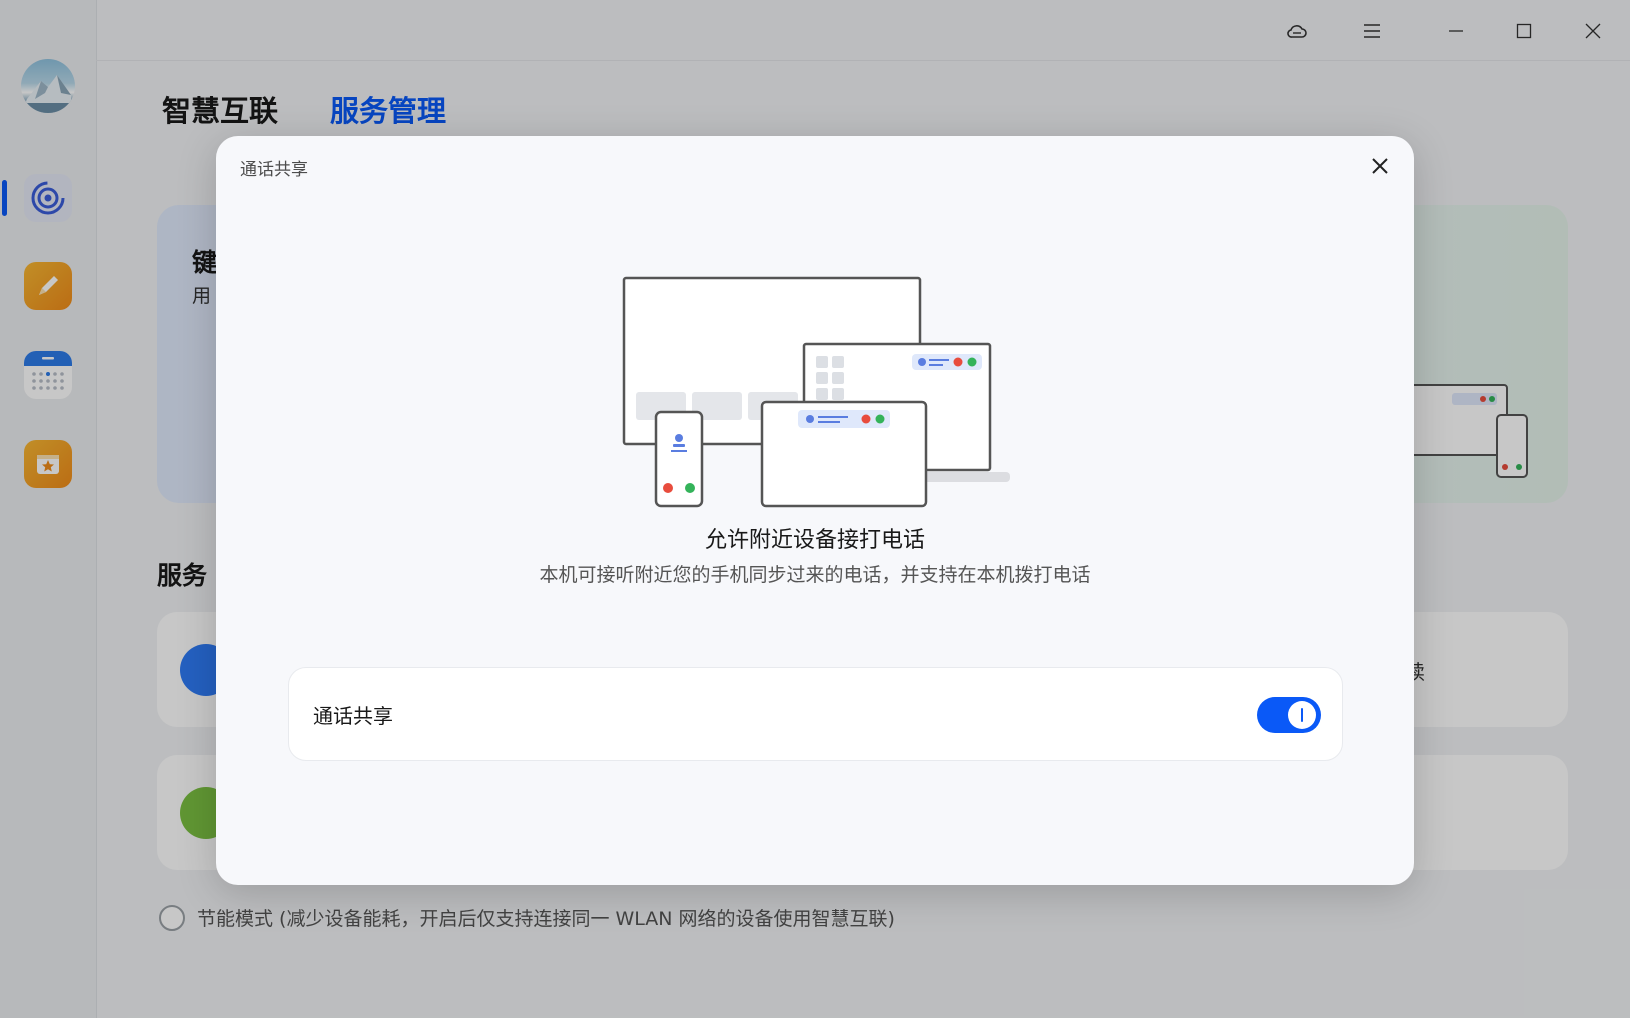  I want to click on call-sharing-toggle, so click(1289, 715).